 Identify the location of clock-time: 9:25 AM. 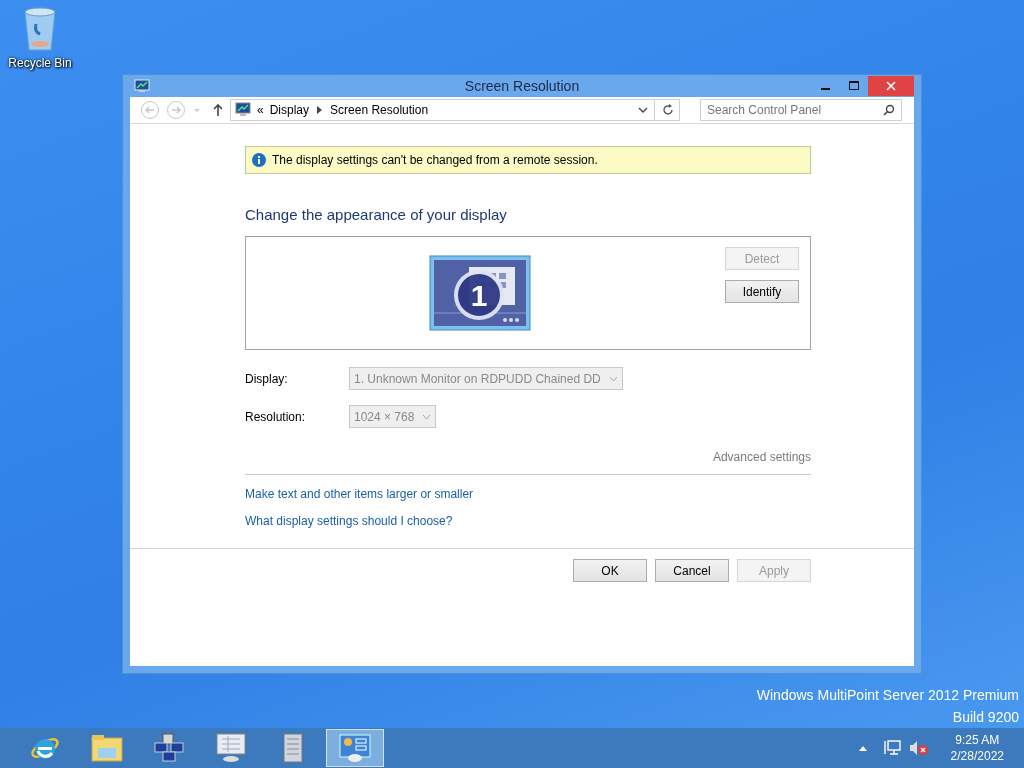
(977, 740).